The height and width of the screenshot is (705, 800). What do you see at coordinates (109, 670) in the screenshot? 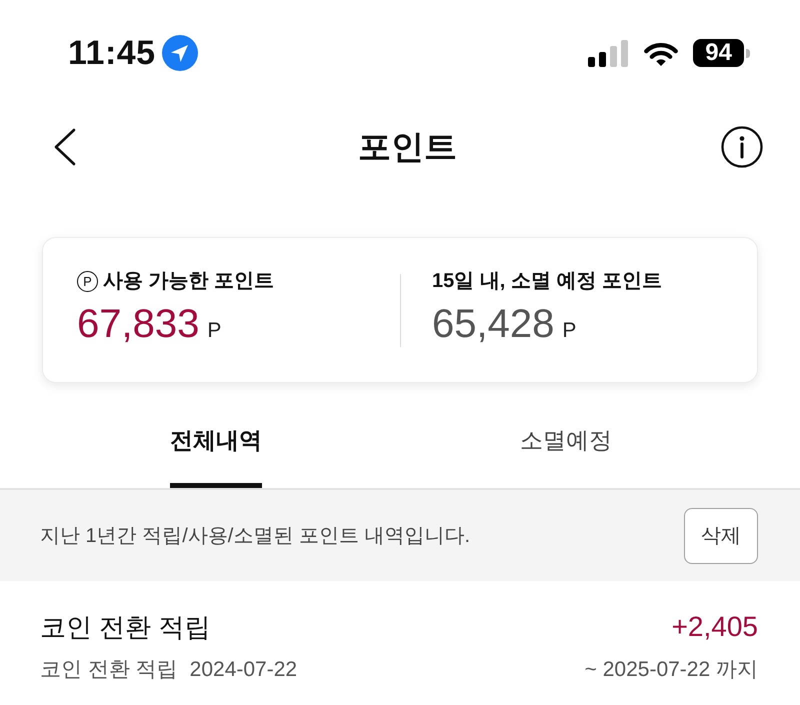
I see `history-description: 코인 전환 적립` at bounding box center [109, 670].